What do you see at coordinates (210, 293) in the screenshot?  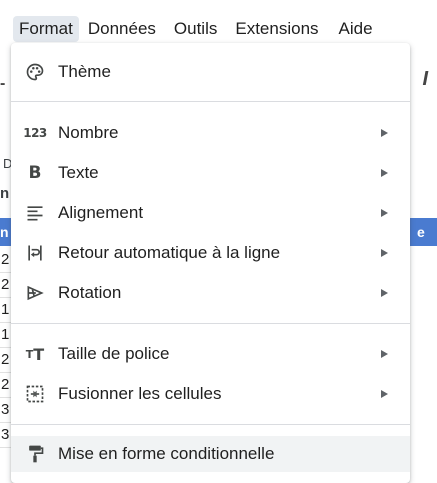 I see `menu-item-rotation: Rotation` at bounding box center [210, 293].